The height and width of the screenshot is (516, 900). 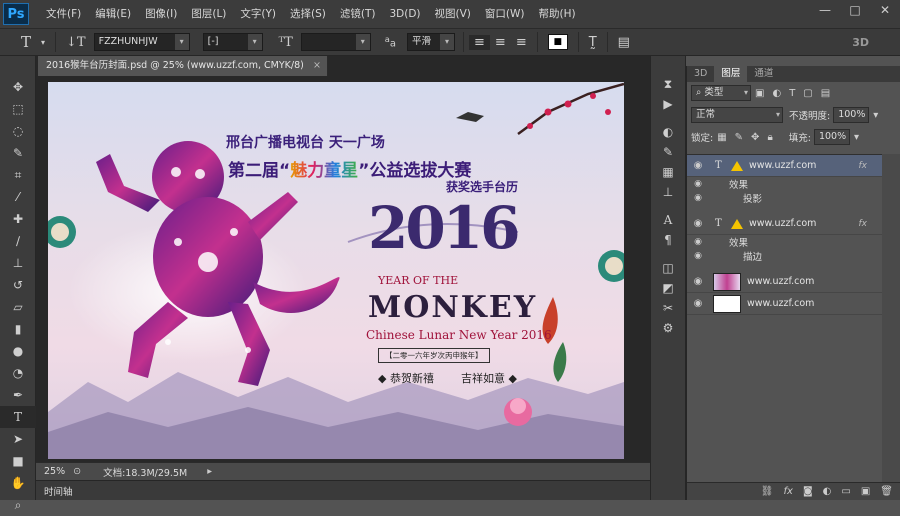 I want to click on menu-select: 选择(S), so click(x=308, y=14).